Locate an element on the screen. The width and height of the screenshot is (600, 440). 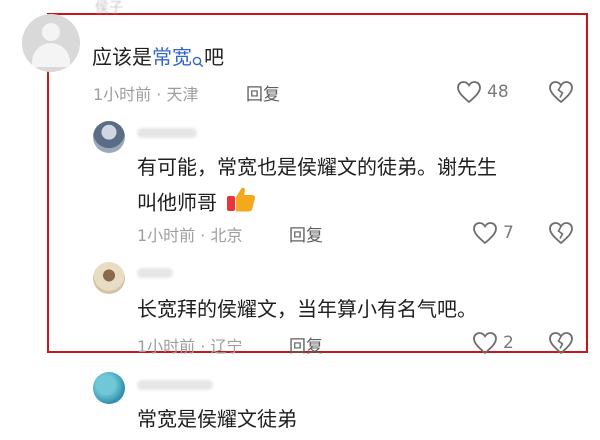
like-button: 48 is located at coordinates (482, 92).